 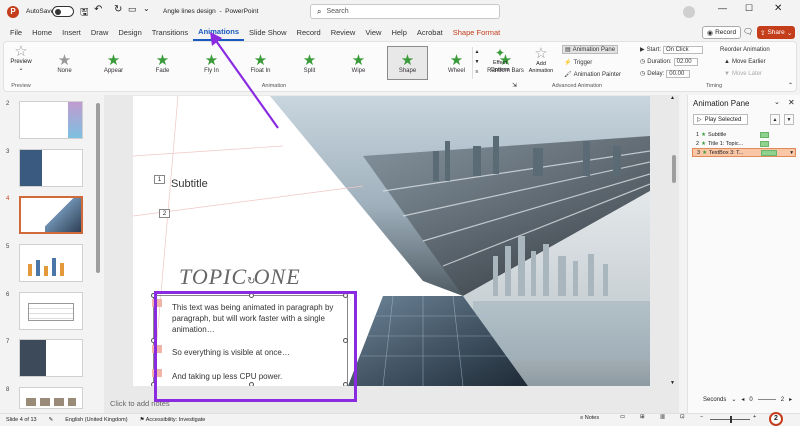 What do you see at coordinates (343, 33) in the screenshot?
I see `tab-review: Review` at bounding box center [343, 33].